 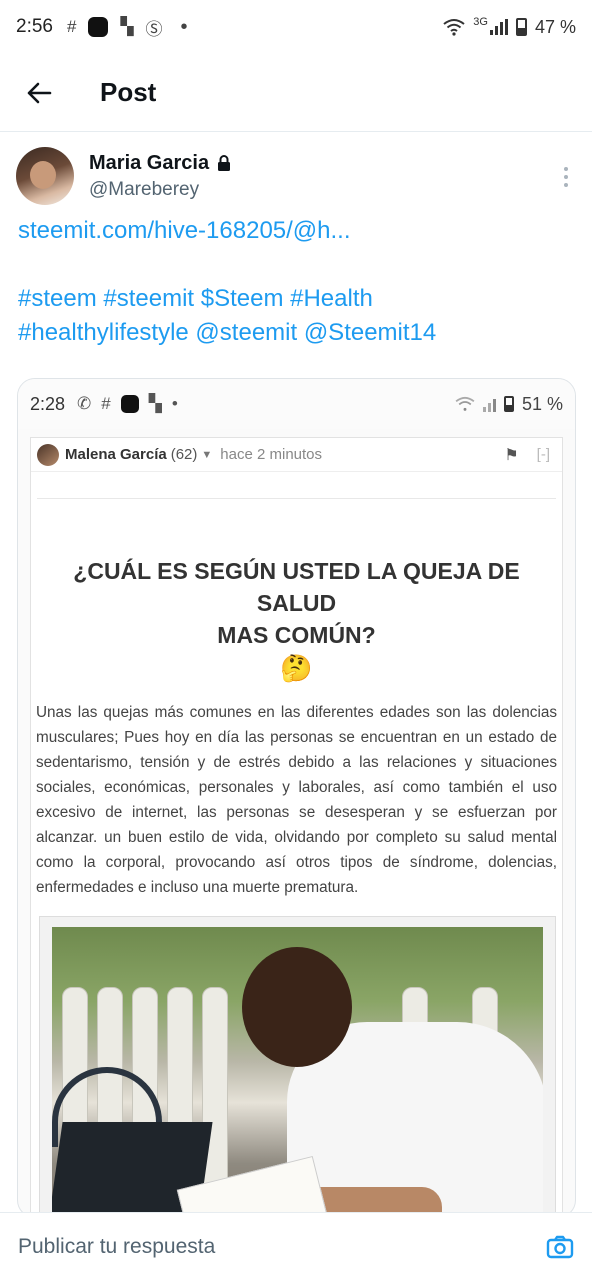 I want to click on comment-avatar, so click(x=48, y=454).